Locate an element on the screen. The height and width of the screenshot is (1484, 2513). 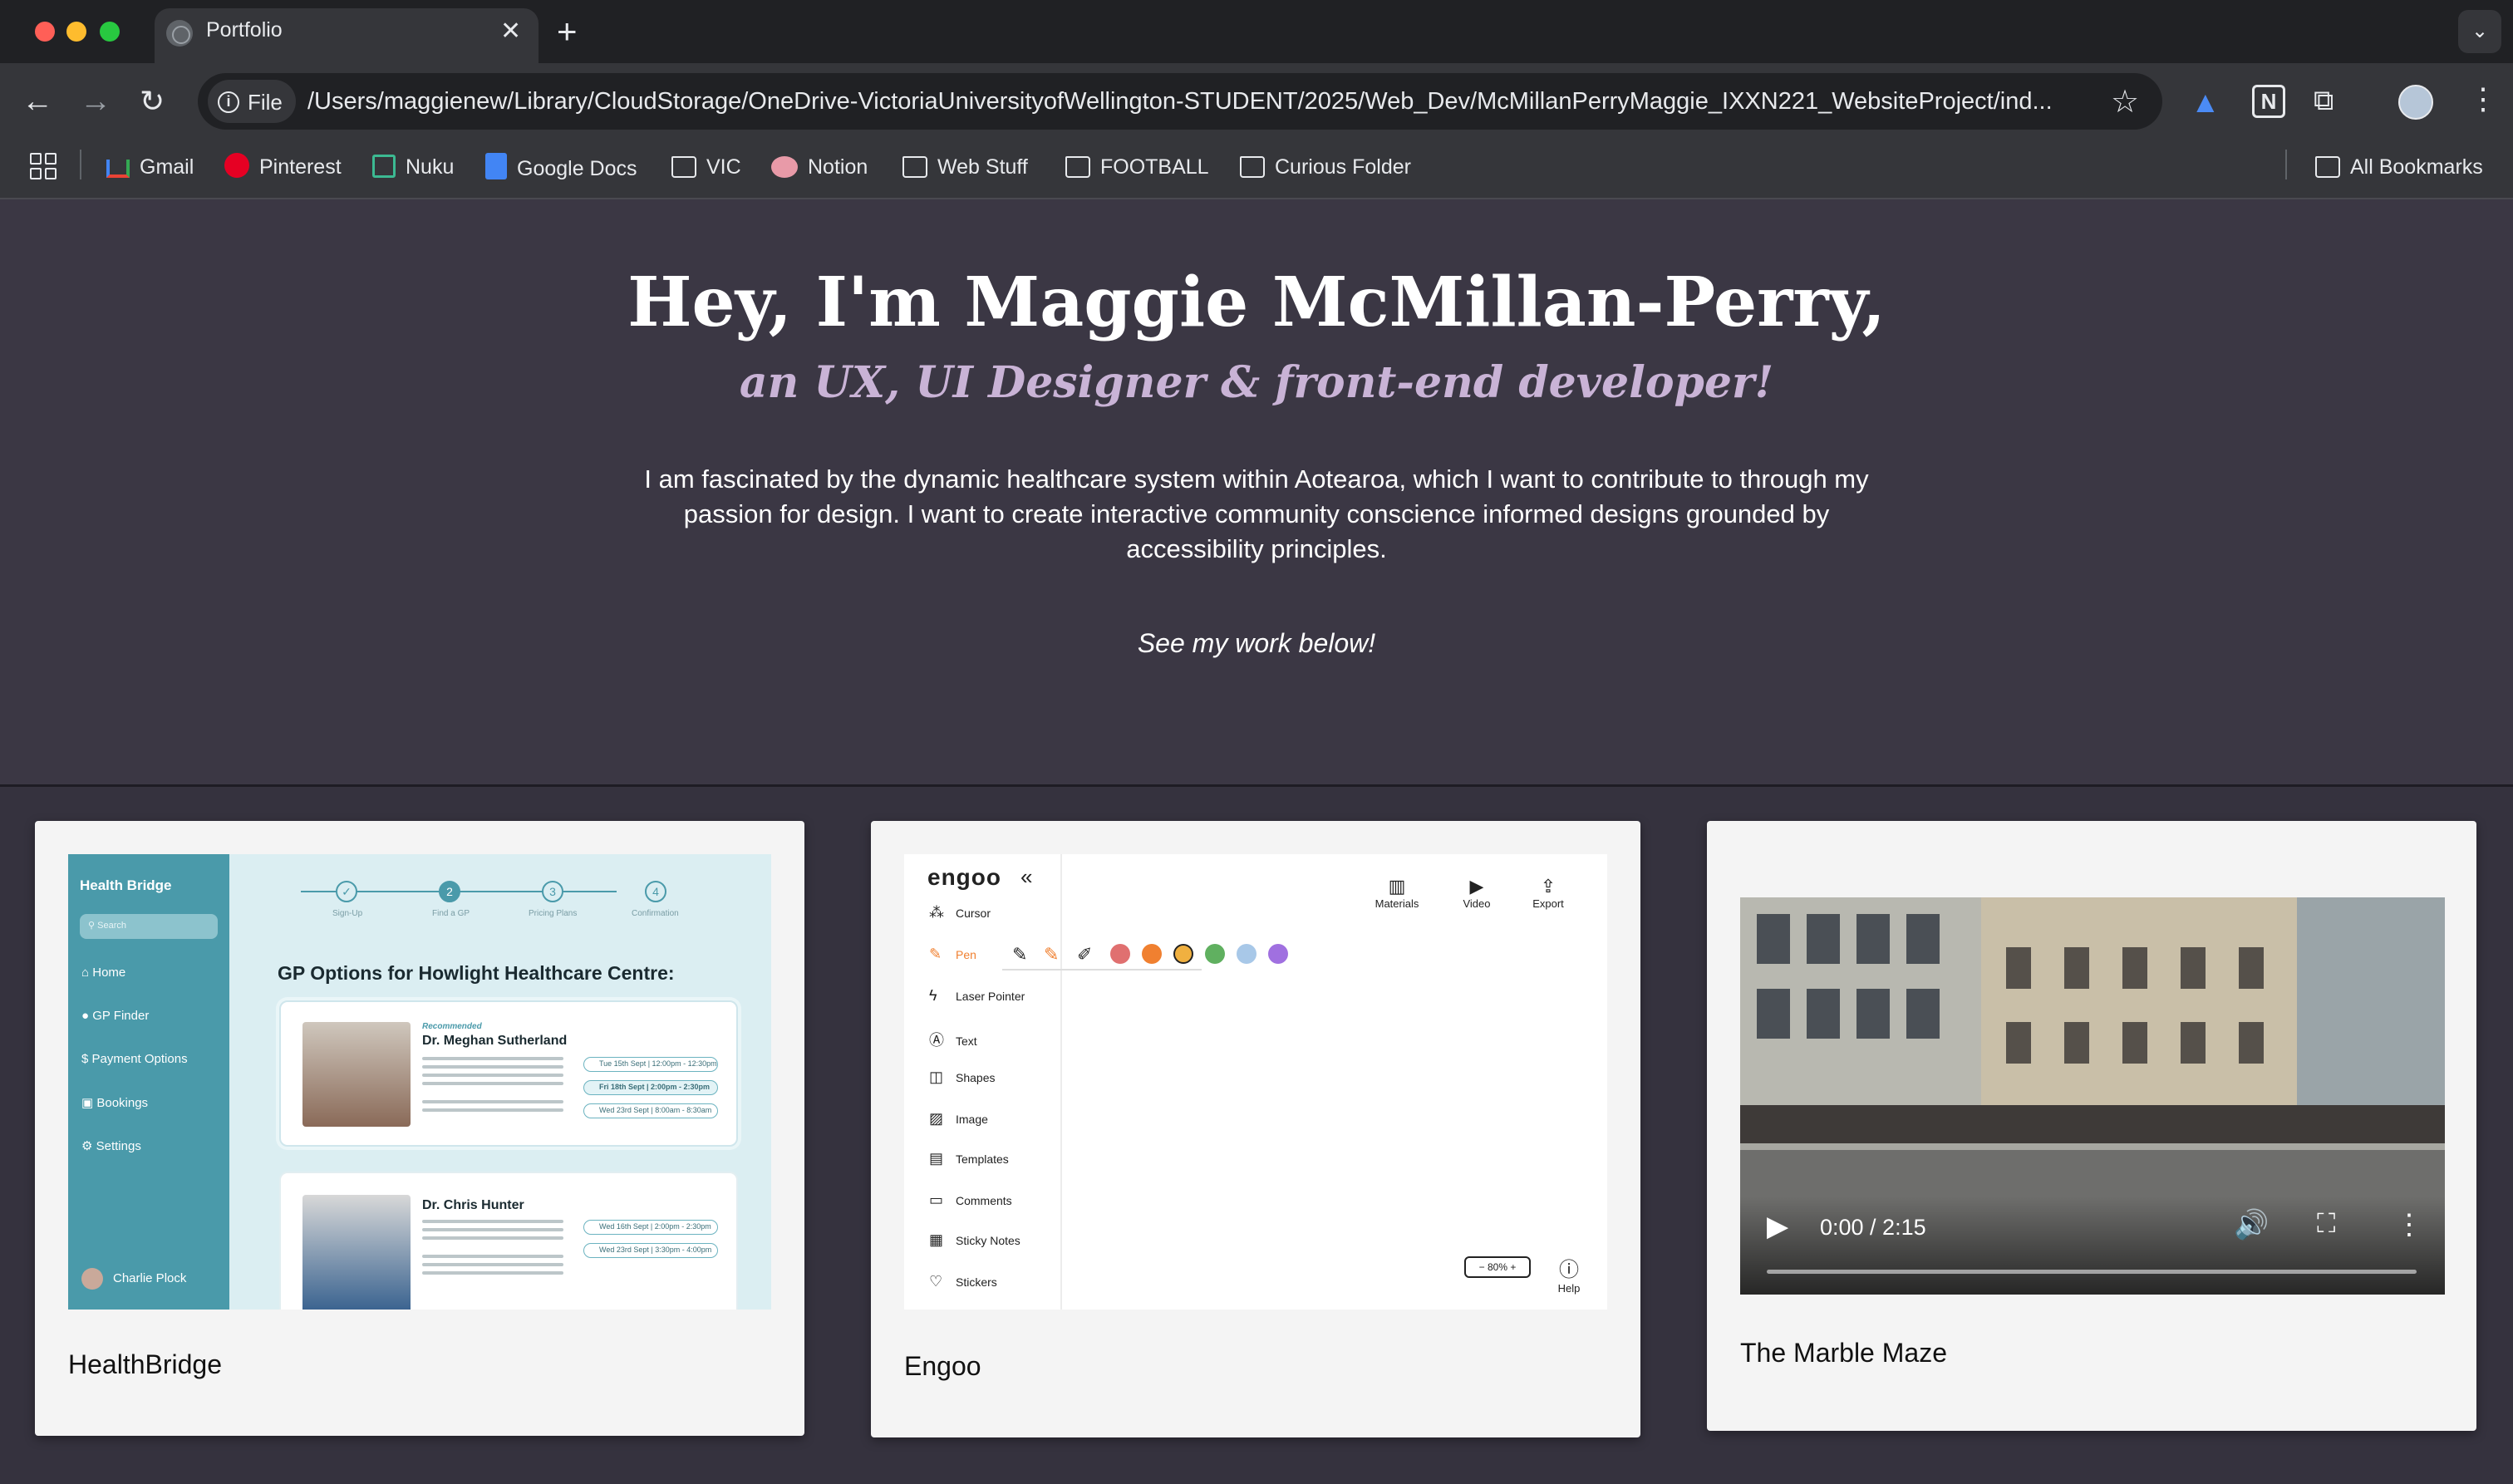
tool-comments: ▭ Comments is located at coordinates (971, 1200).